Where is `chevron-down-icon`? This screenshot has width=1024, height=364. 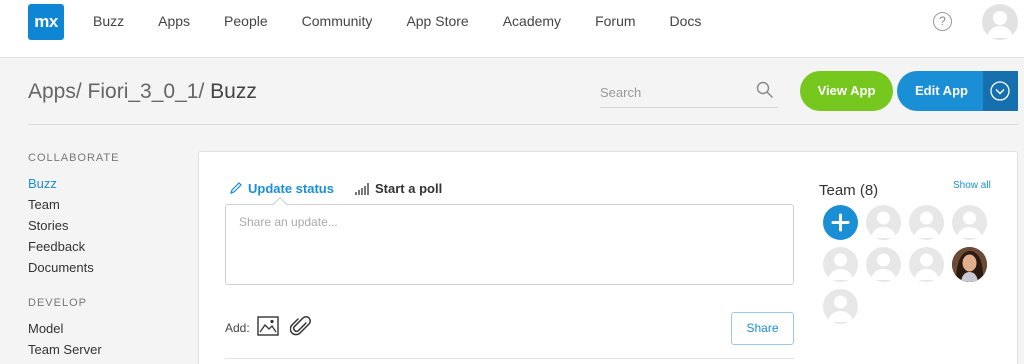
chevron-down-icon is located at coordinates (1000, 91).